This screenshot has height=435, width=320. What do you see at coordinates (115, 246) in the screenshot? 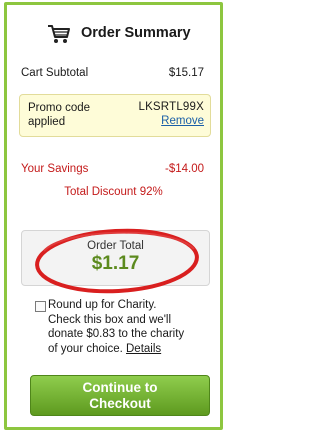
I see `order-total-label: Order Total` at bounding box center [115, 246].